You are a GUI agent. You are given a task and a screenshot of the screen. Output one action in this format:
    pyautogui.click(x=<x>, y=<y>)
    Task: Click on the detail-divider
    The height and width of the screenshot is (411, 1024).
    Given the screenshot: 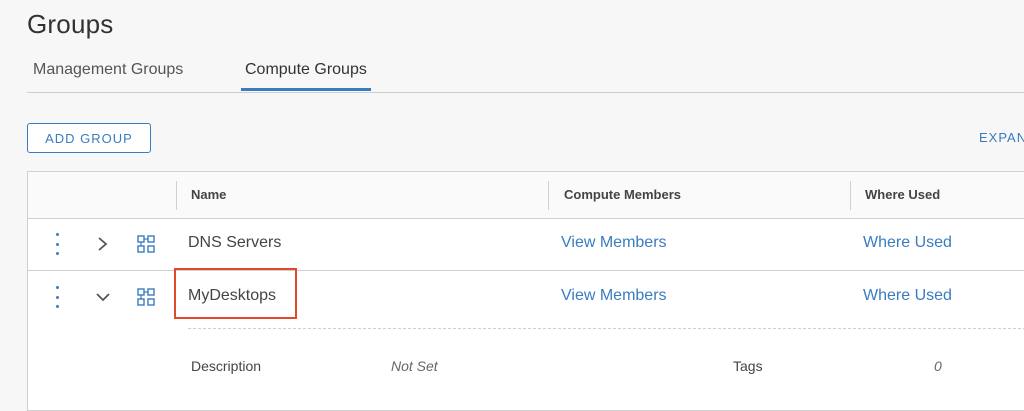 What is the action you would take?
    pyautogui.click(x=606, y=328)
    